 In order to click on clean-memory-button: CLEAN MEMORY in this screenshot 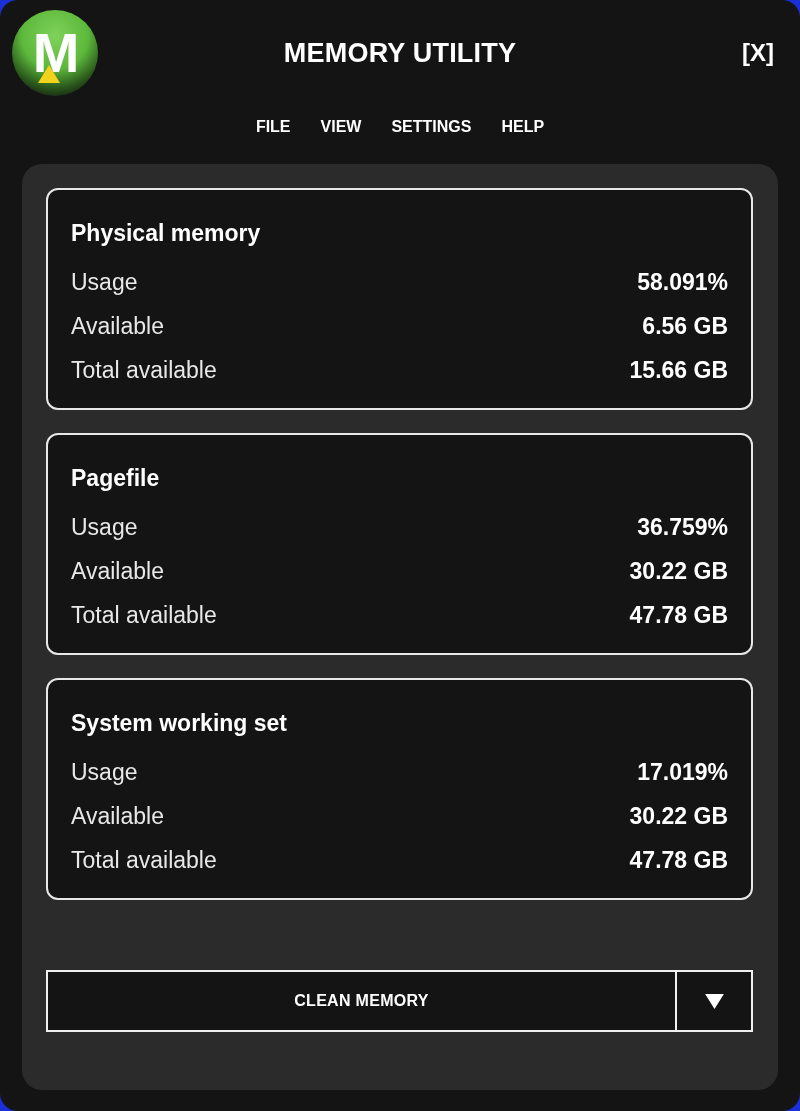, I will do `click(361, 1001)`.